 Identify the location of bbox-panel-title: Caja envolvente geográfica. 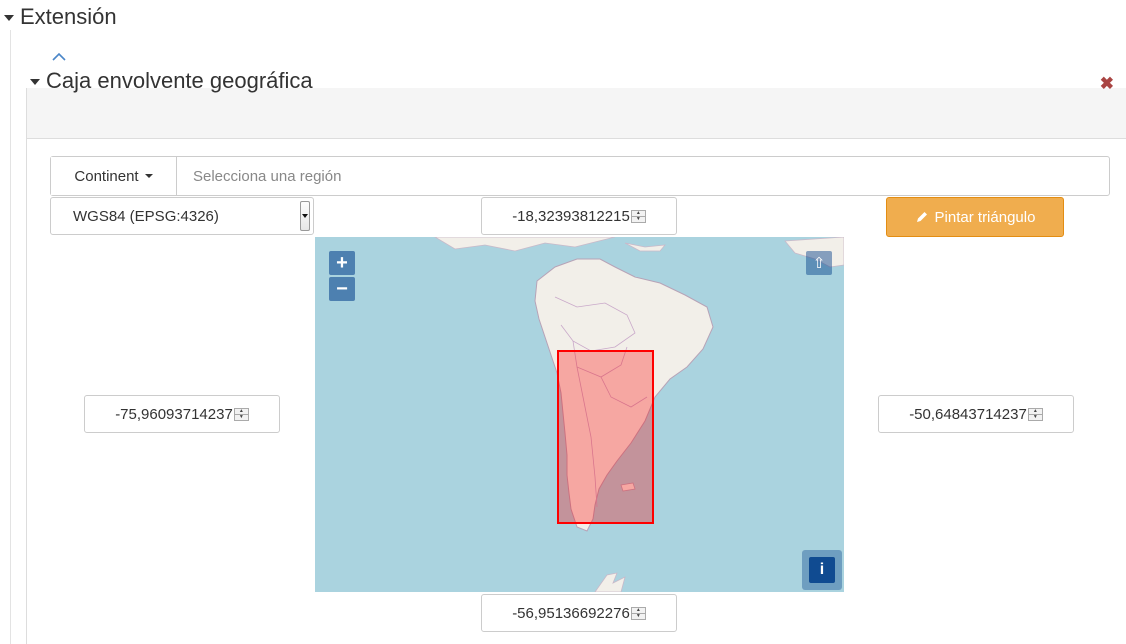
(179, 80).